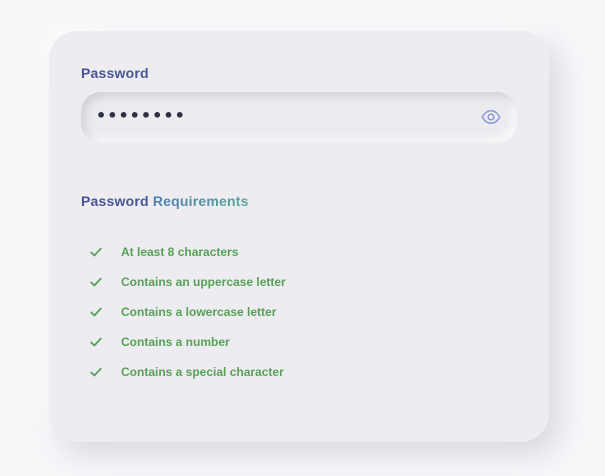  I want to click on requirements-title-part1: Password, so click(115, 201).